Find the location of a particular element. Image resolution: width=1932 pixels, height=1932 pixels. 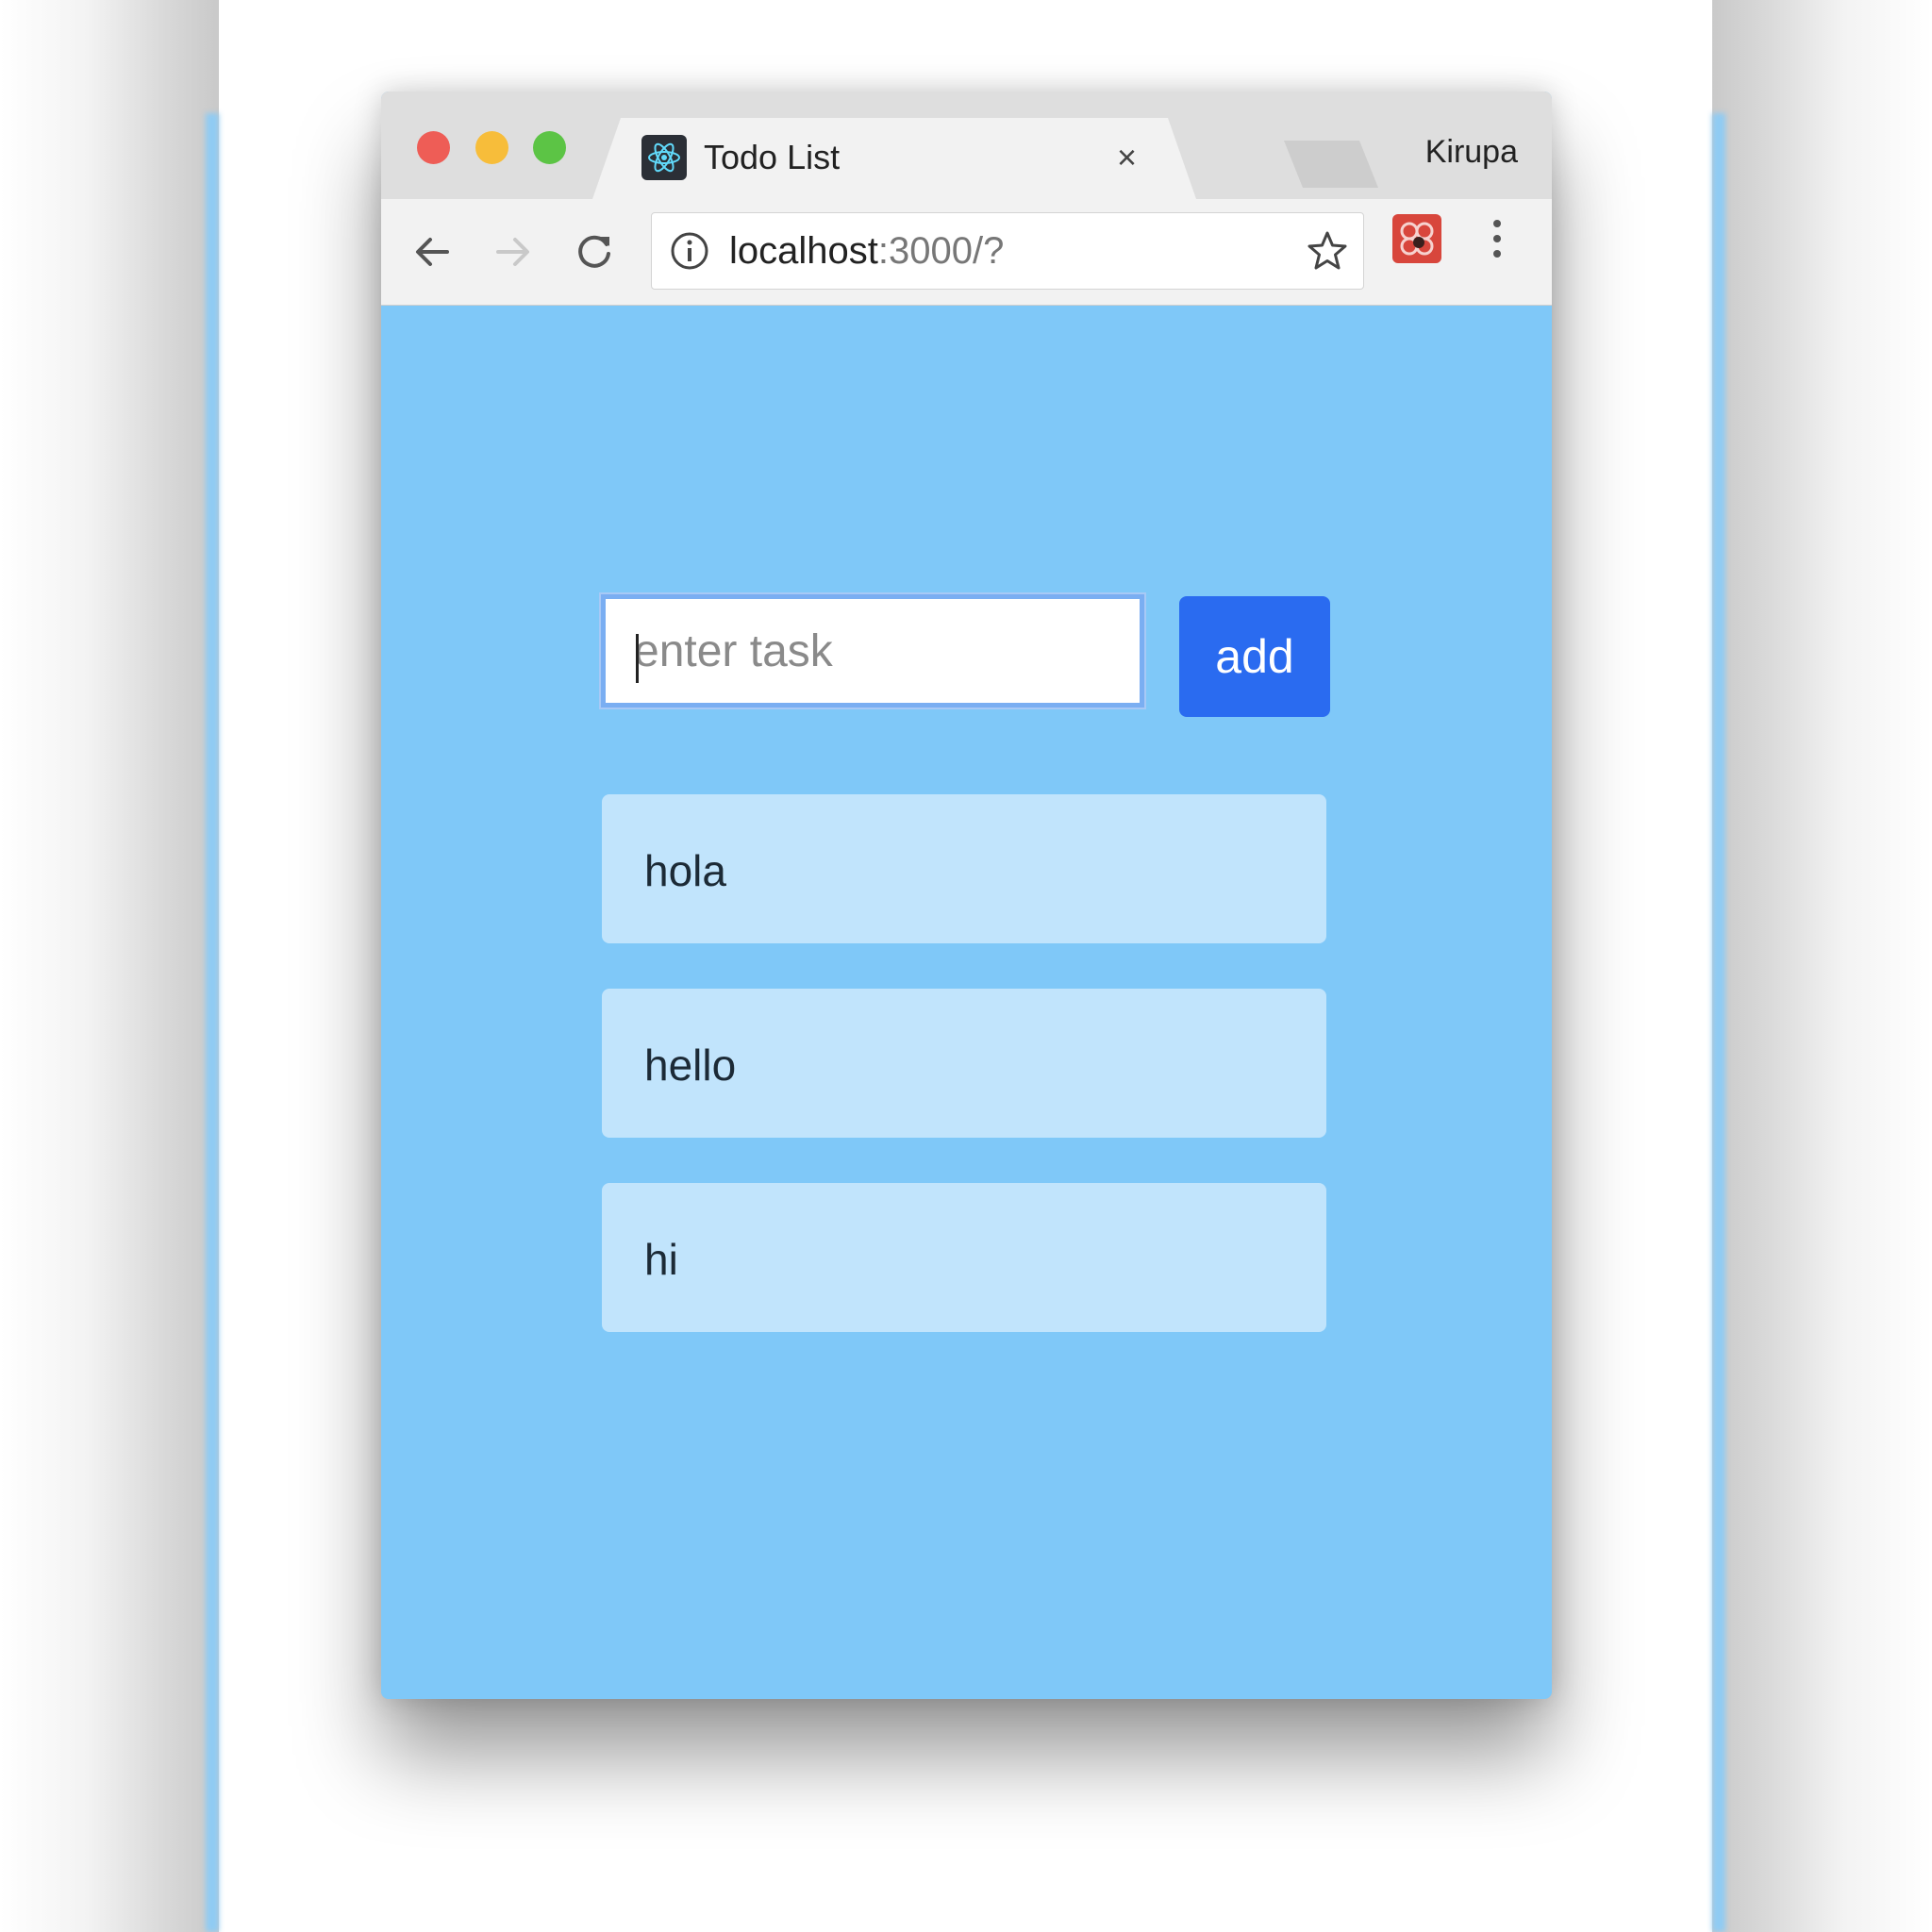

react-logo-icon is located at coordinates (664, 157).